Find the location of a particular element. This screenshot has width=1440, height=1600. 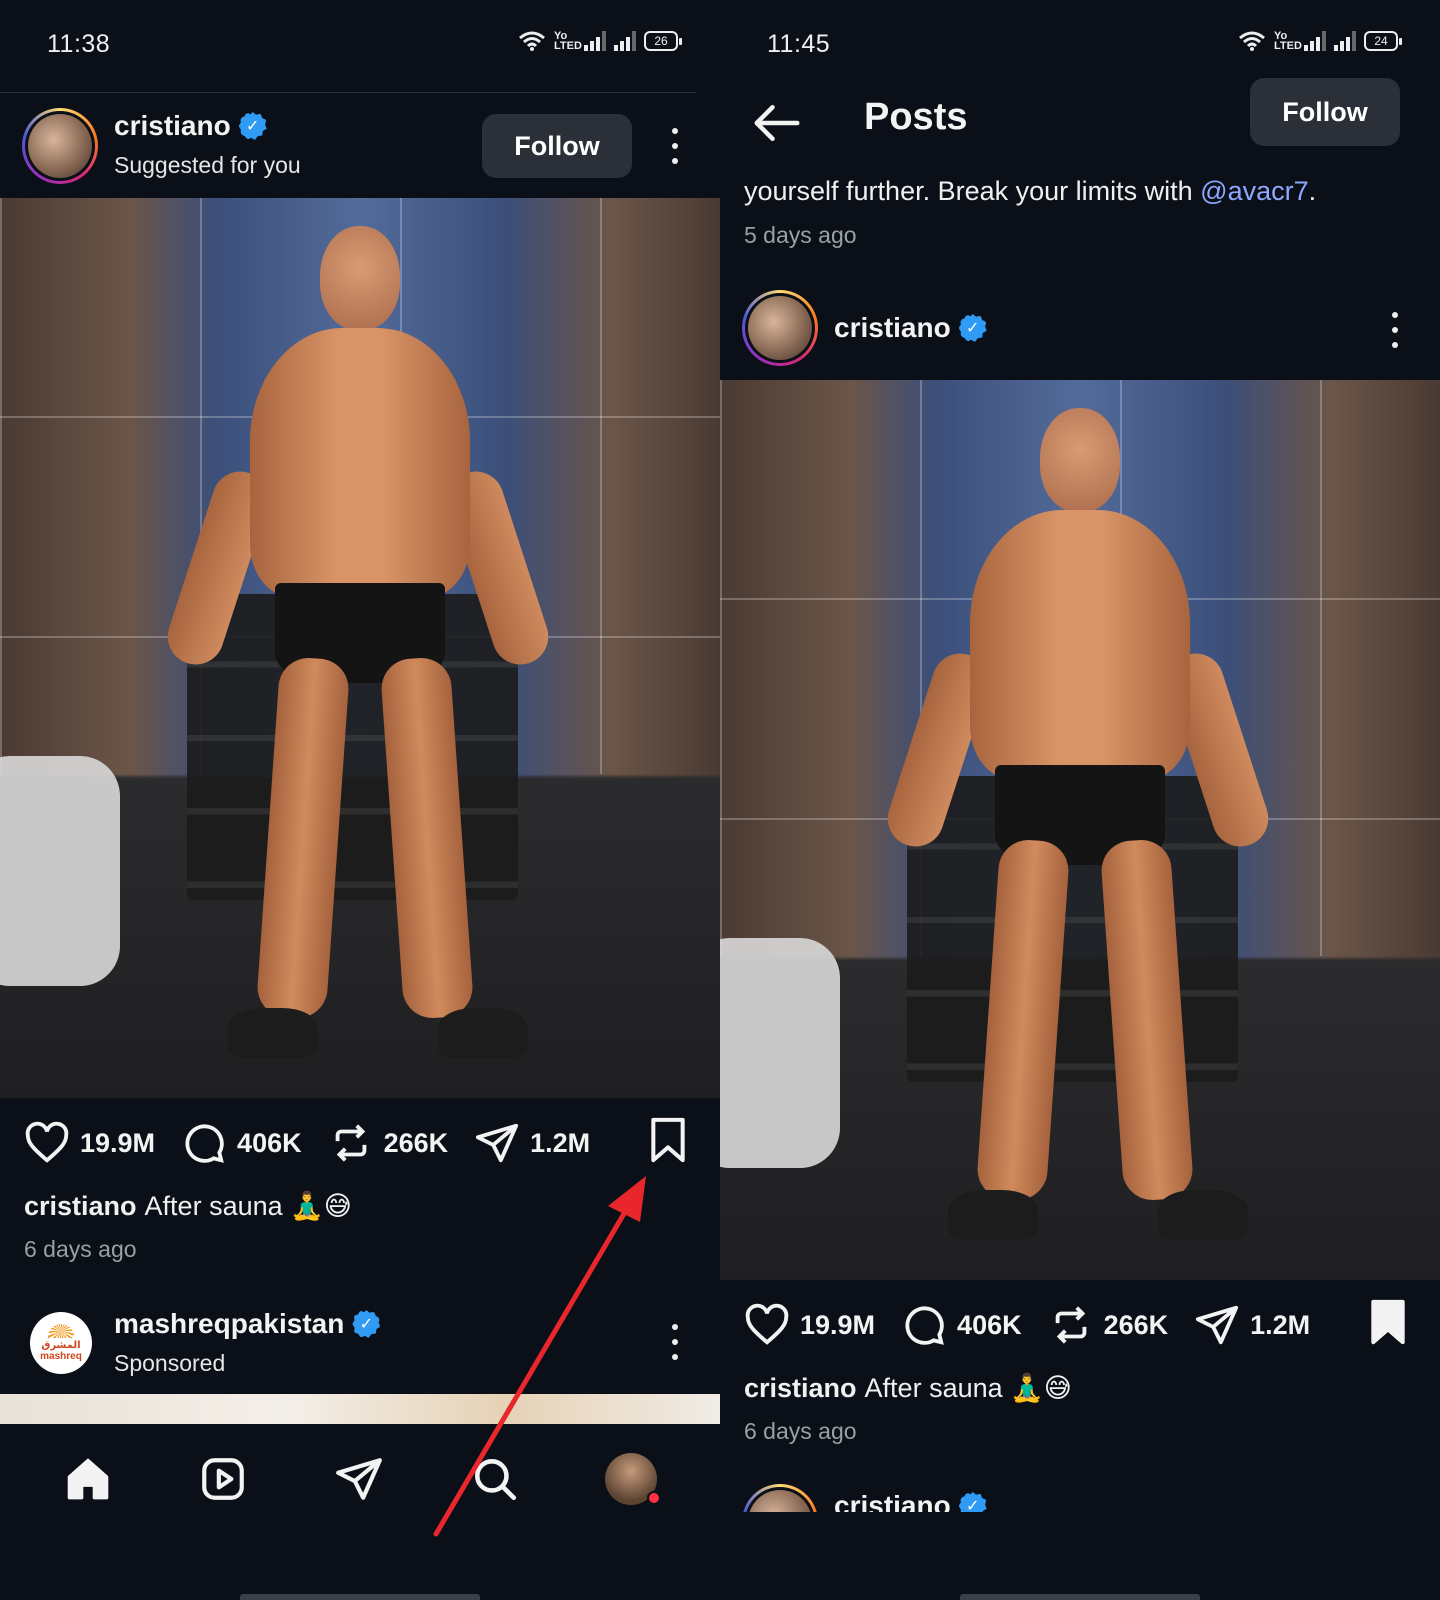

status-icons: Yo LTED 26 is located at coordinates (600, 41).